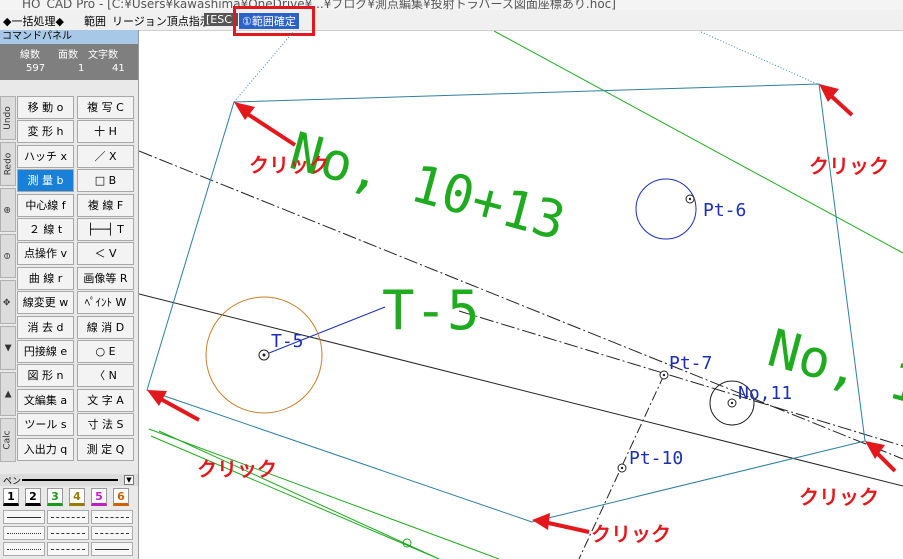 Image resolution: width=903 pixels, height=559 pixels. Describe the element at coordinates (24, 549) in the screenshot. I see `line-type-fine-dot` at that location.